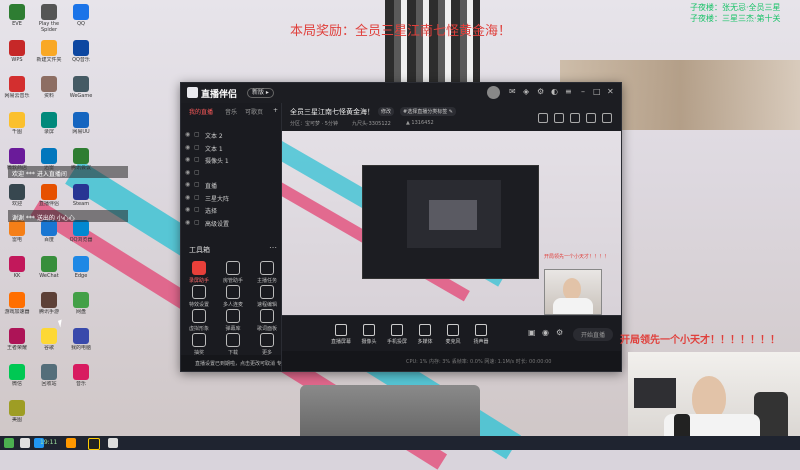 The height and width of the screenshot is (470, 800). Describe the element at coordinates (273, 247) in the screenshot. I see `toolbox-more-icon: ⋯` at that location.